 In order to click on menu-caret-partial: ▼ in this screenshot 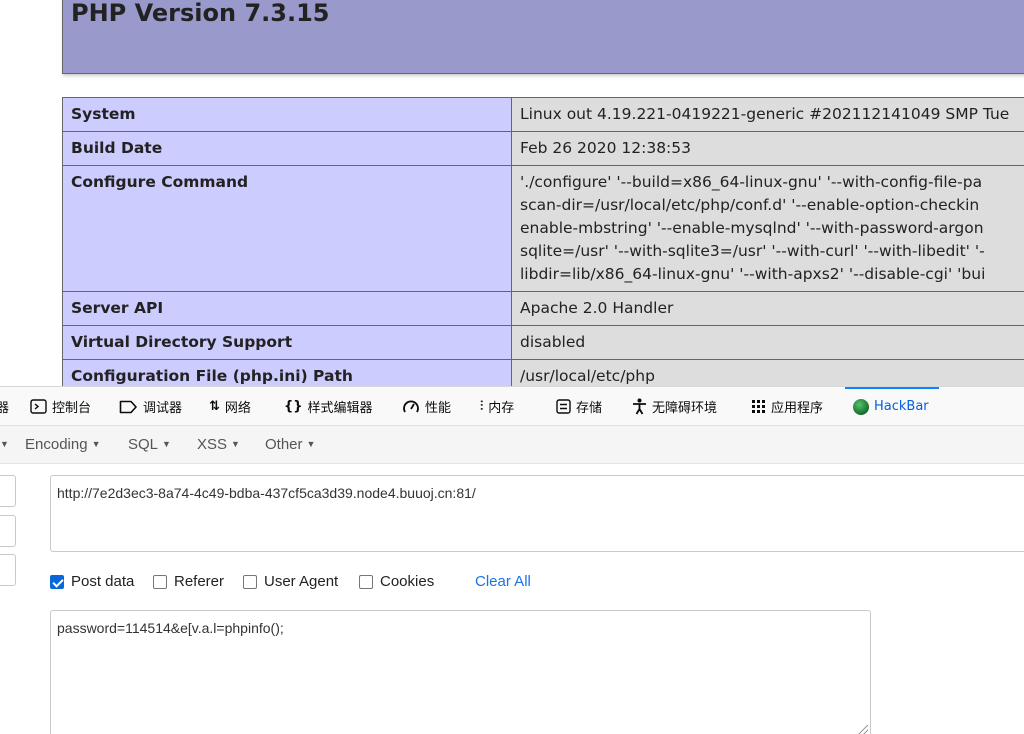, I will do `click(4, 444)`.